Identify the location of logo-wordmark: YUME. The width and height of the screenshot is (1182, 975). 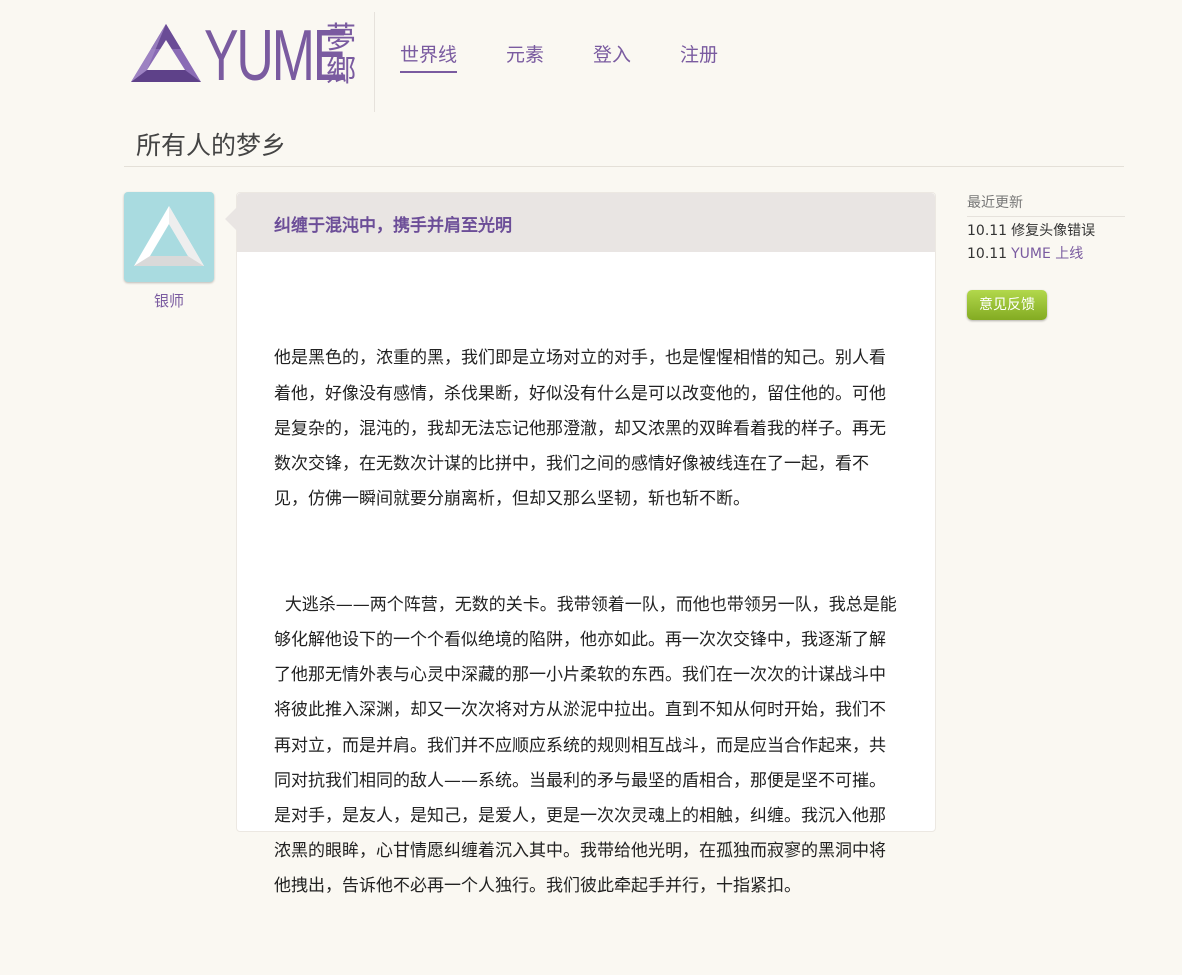
(275, 56).